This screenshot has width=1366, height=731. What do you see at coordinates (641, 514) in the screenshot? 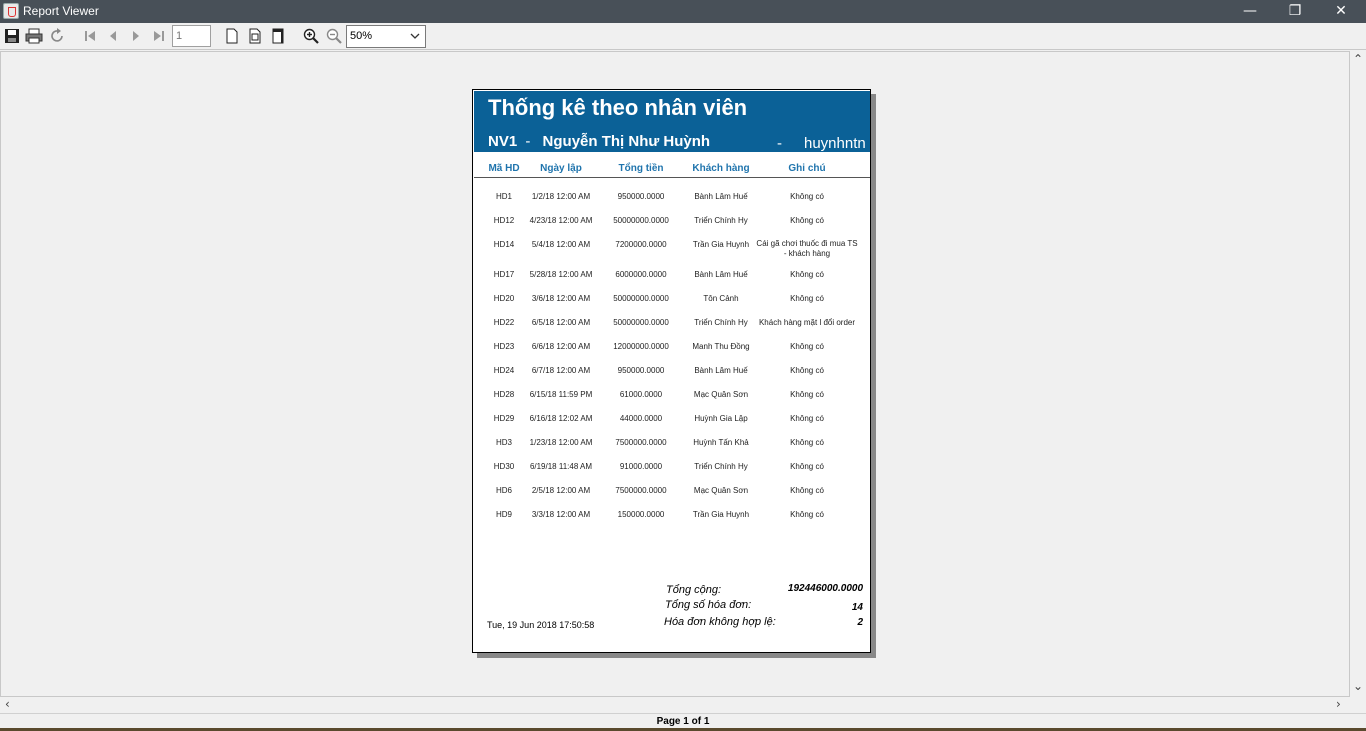
I see `cell-amount: 150000.0000` at bounding box center [641, 514].